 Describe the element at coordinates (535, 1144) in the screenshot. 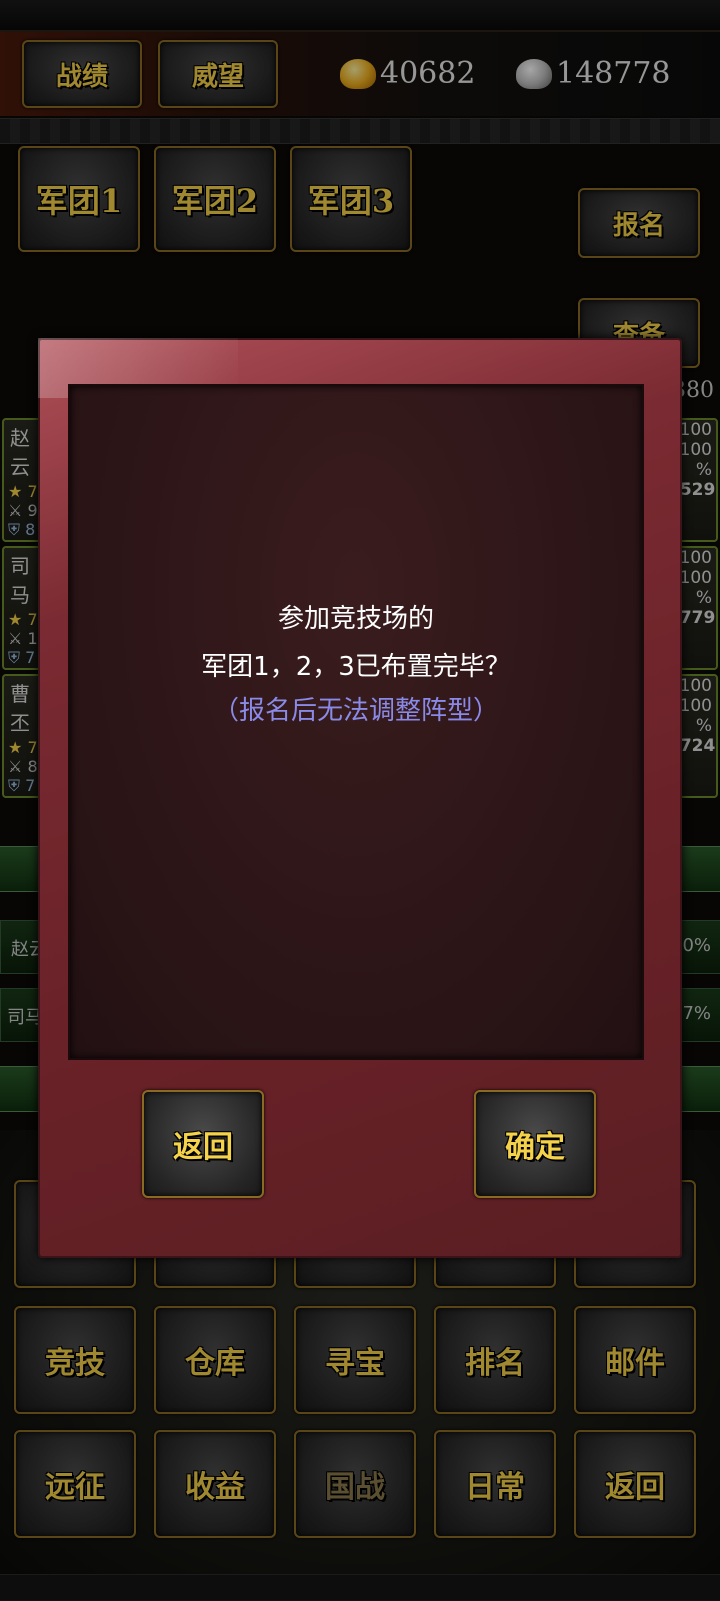

I see `dialog-confirm-button: 确定` at that location.